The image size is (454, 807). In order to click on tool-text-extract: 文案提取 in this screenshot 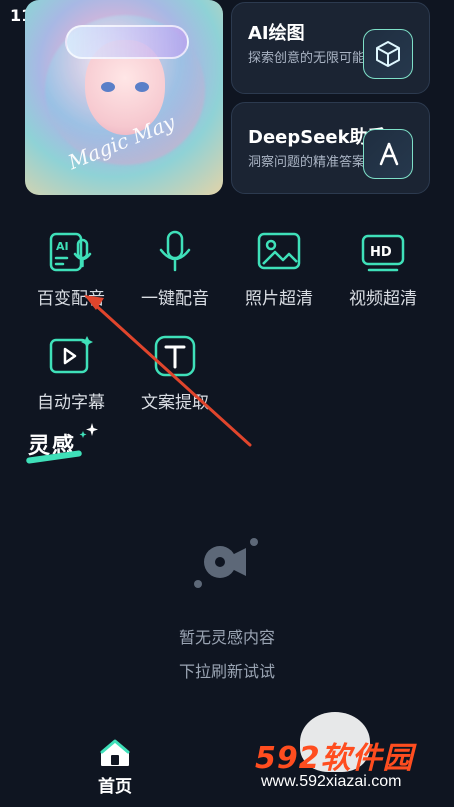, I will do `click(175, 378)`.